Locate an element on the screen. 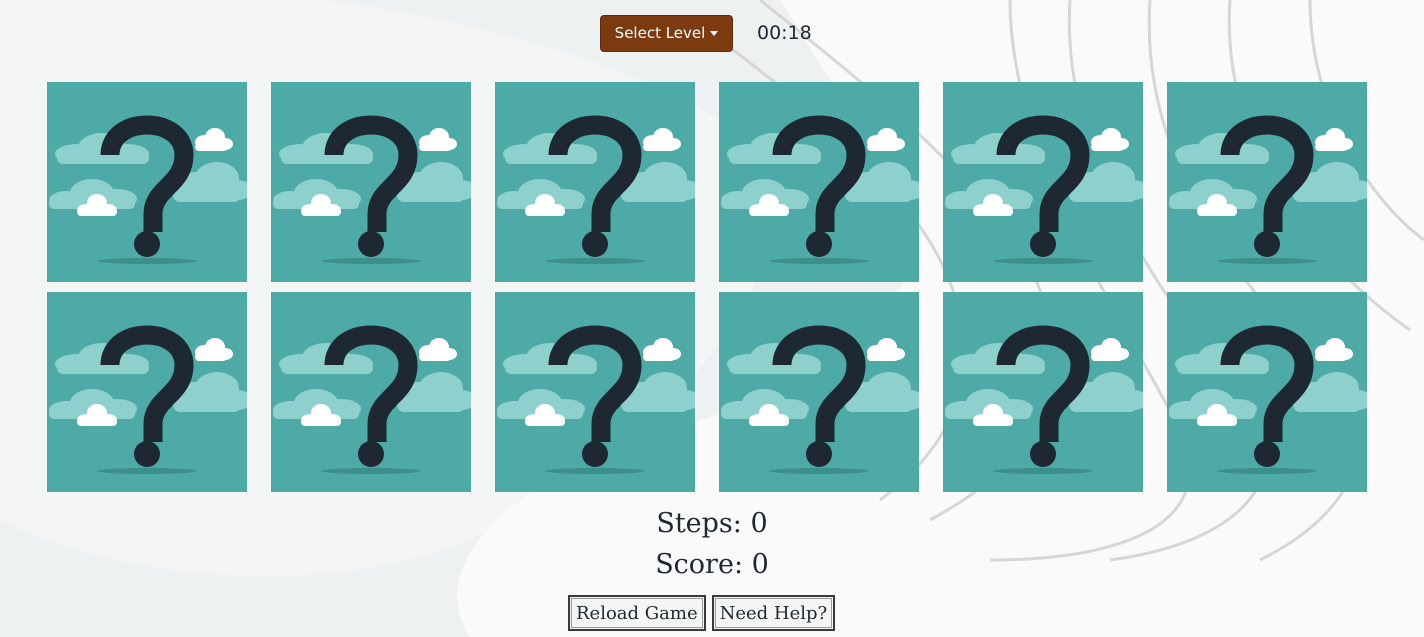 The image size is (1424, 637). caret-down-icon is located at coordinates (714, 33).